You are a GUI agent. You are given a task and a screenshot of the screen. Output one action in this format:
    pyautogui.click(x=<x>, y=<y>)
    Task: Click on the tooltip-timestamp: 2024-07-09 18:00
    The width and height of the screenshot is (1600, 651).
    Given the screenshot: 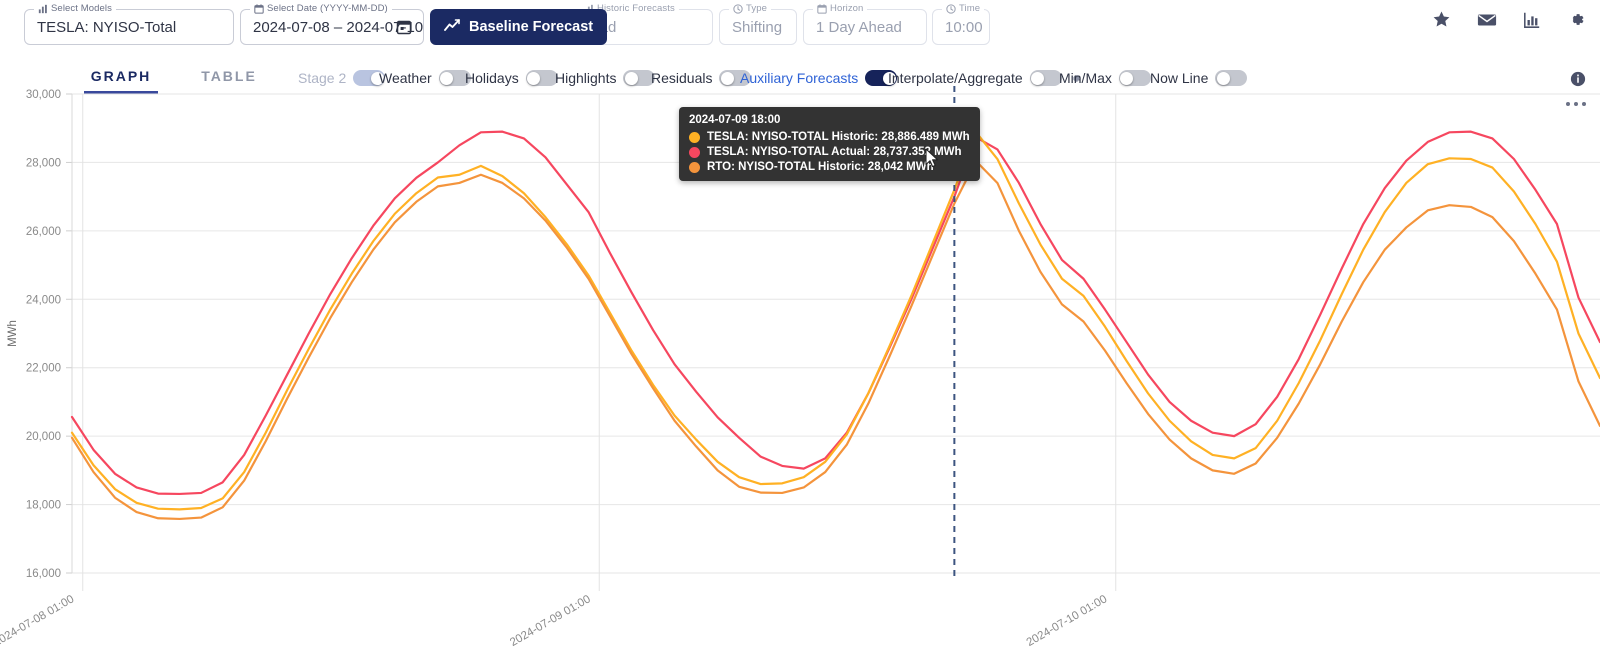 What is the action you would take?
    pyautogui.click(x=735, y=120)
    